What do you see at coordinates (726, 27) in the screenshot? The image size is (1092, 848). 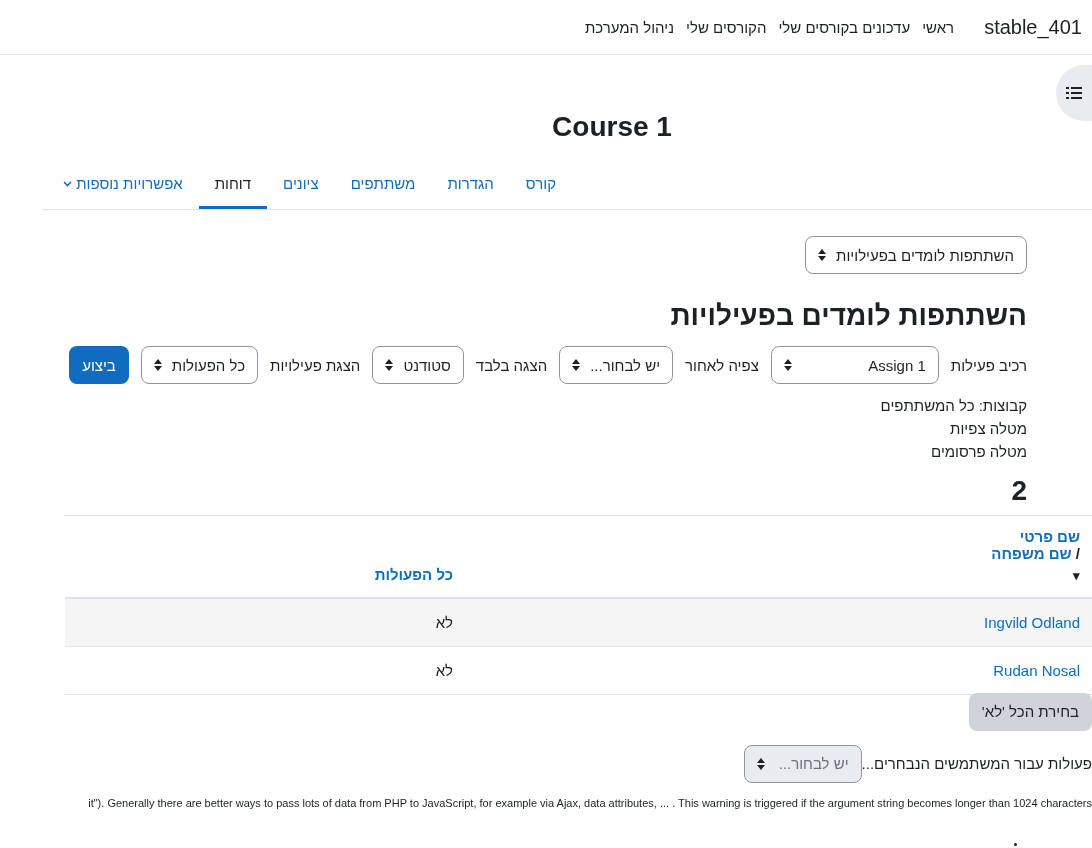 I see `nav-link: הקורסים שלי` at bounding box center [726, 27].